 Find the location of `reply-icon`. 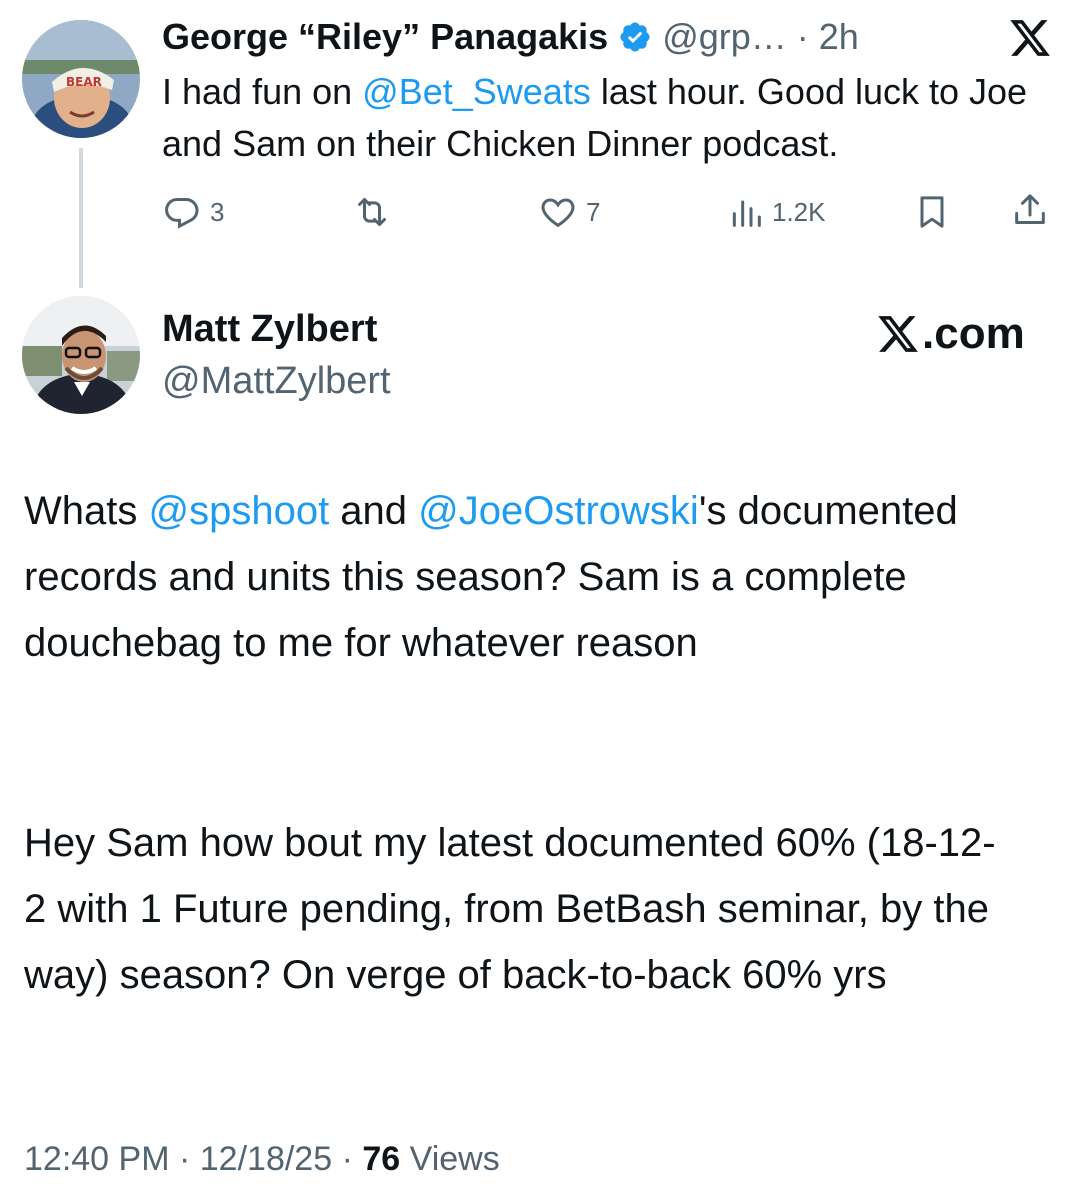

reply-icon is located at coordinates (182, 213).